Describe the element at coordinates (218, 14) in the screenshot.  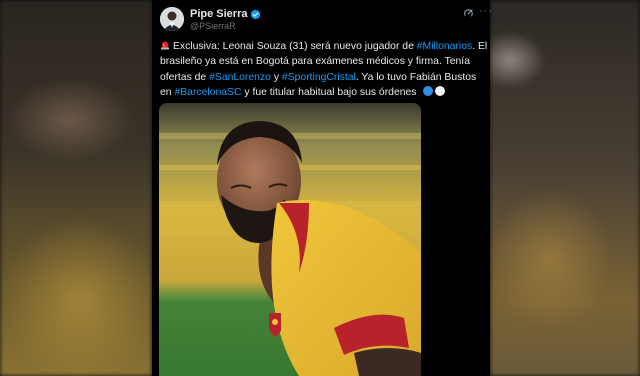
I see `author-name: Pipe Sierra` at that location.